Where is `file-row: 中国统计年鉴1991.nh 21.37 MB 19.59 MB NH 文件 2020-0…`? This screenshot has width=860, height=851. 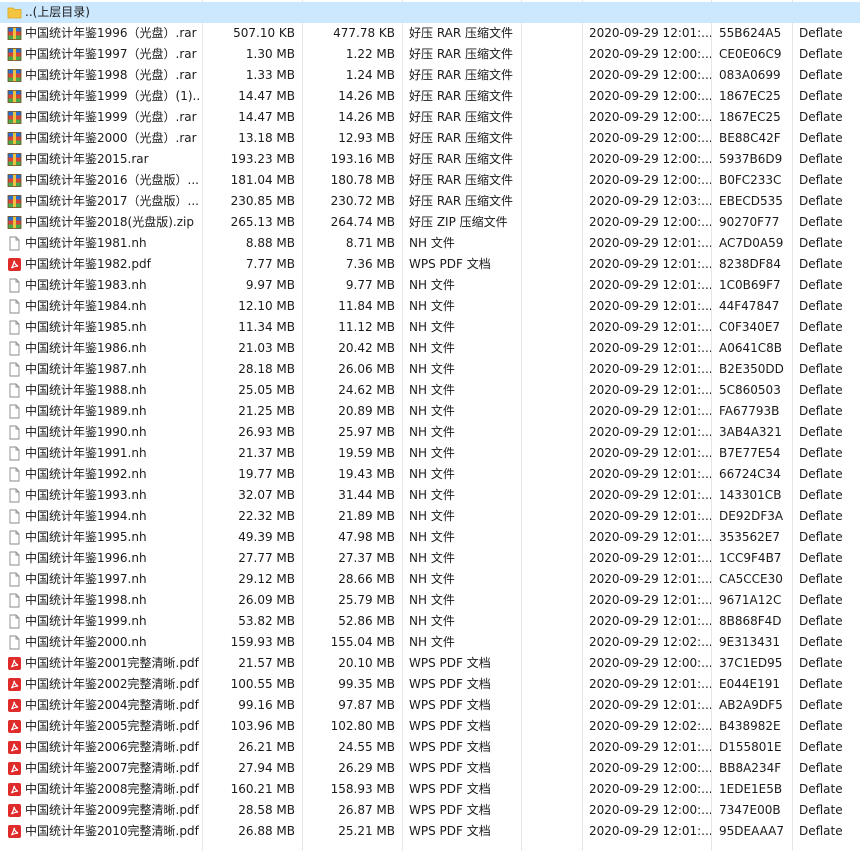
file-row: 中国统计年鉴1991.nh 21.37 MB 19.59 MB NH 文件 2020-0… is located at coordinates (430, 453).